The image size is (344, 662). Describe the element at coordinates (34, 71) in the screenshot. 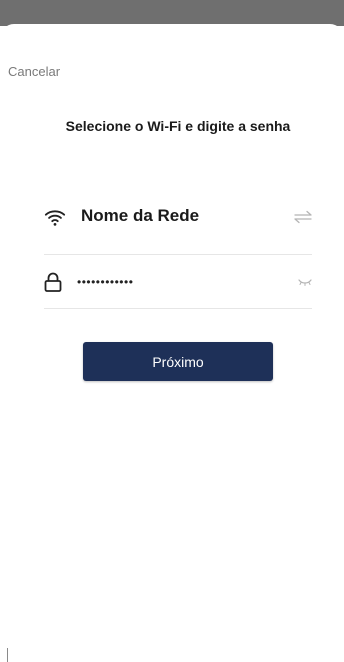

I see `cancel-link: Cancelar` at that location.